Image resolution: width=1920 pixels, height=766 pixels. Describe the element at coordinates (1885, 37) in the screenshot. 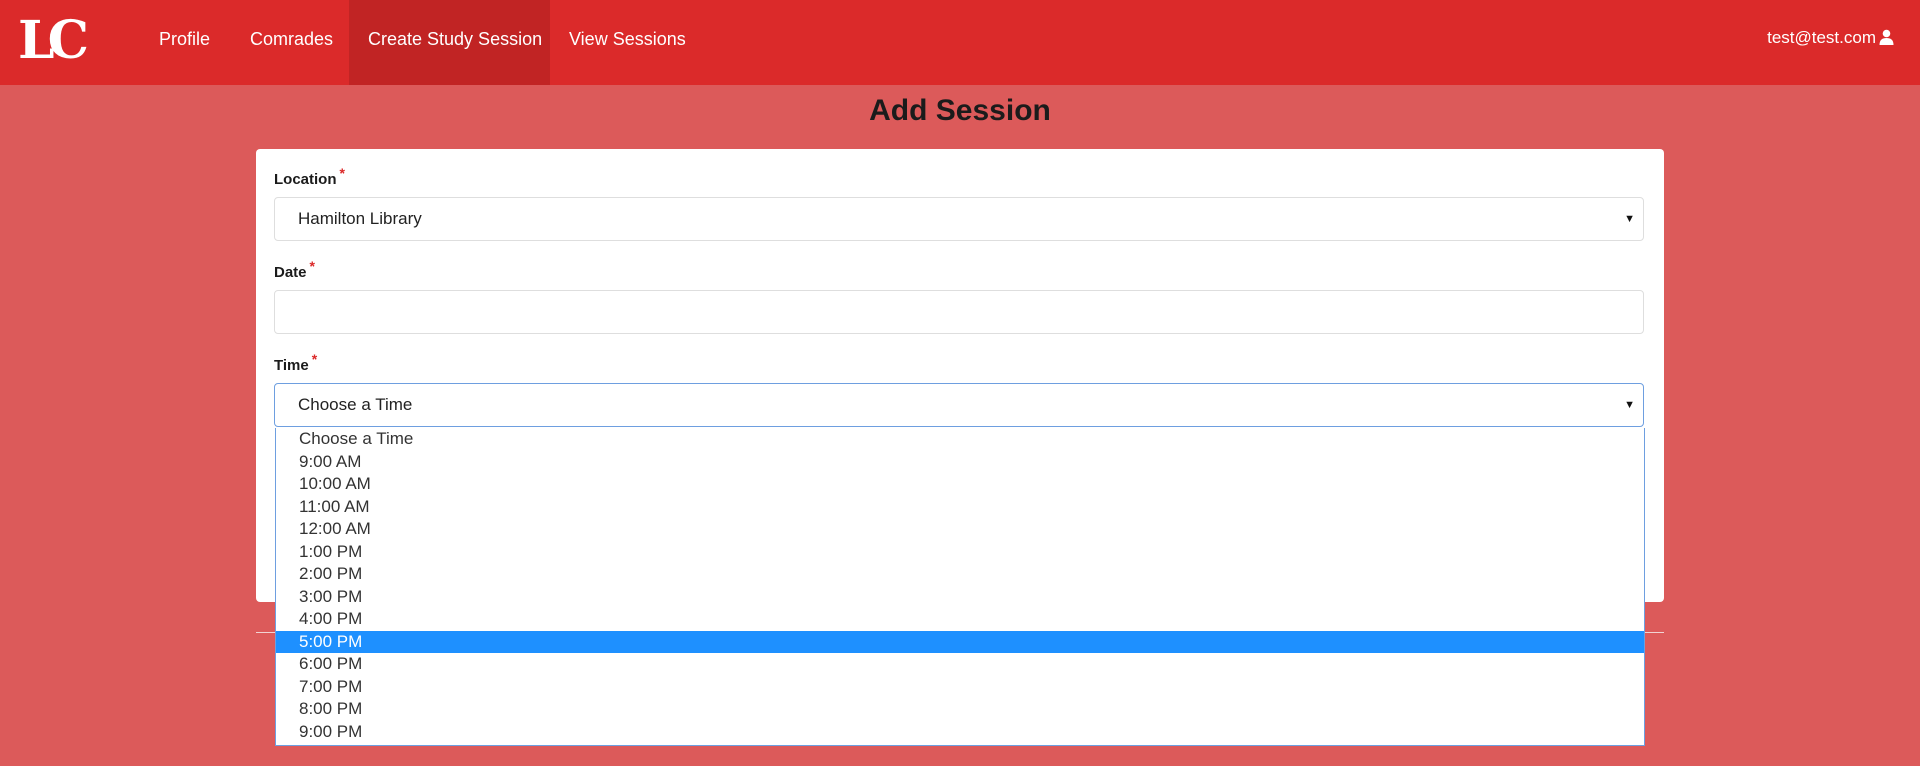

I see `user-icon` at that location.